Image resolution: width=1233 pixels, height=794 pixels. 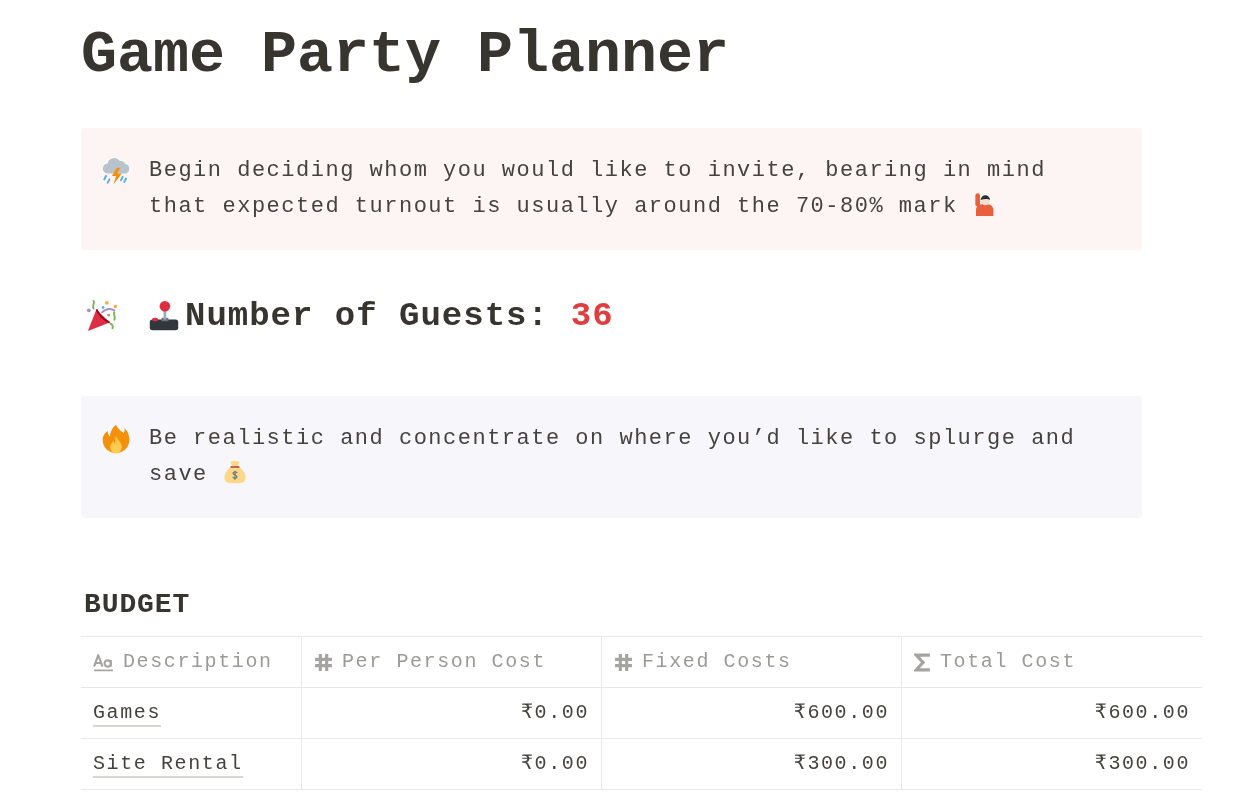 What do you see at coordinates (612, 456) in the screenshot?
I see `callout-text: Be realistic and concentrate on where you’d like to splurge and save` at bounding box center [612, 456].